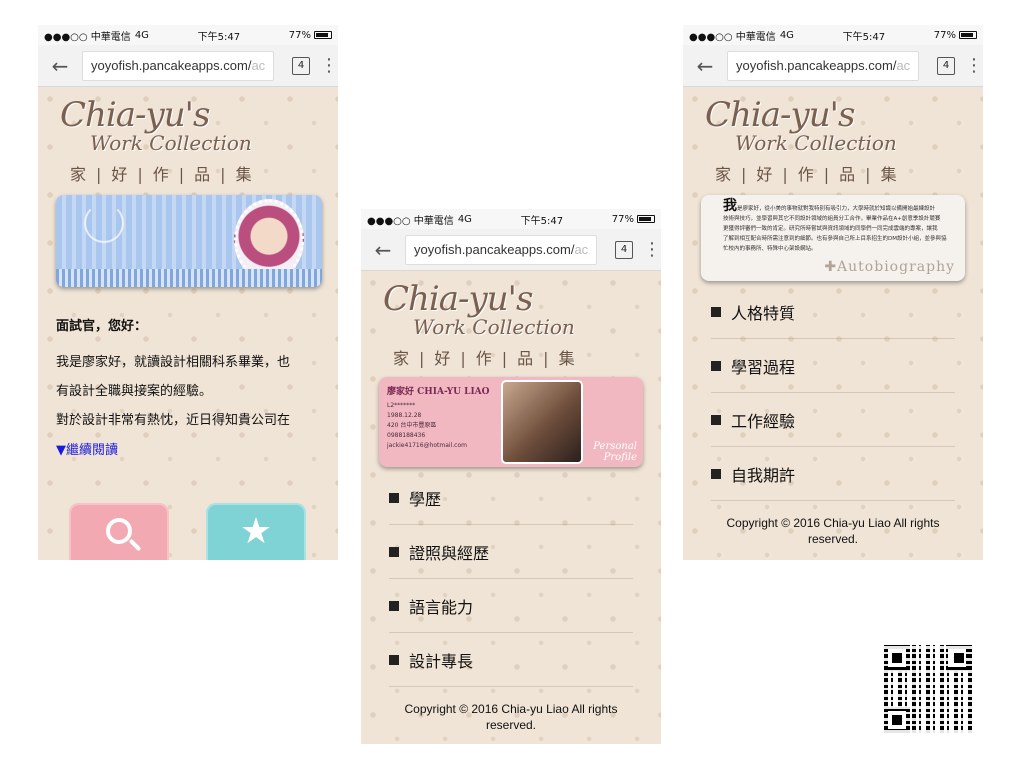  What do you see at coordinates (620, 457) in the screenshot?
I see `card-tag-line: Profile` at bounding box center [620, 457].